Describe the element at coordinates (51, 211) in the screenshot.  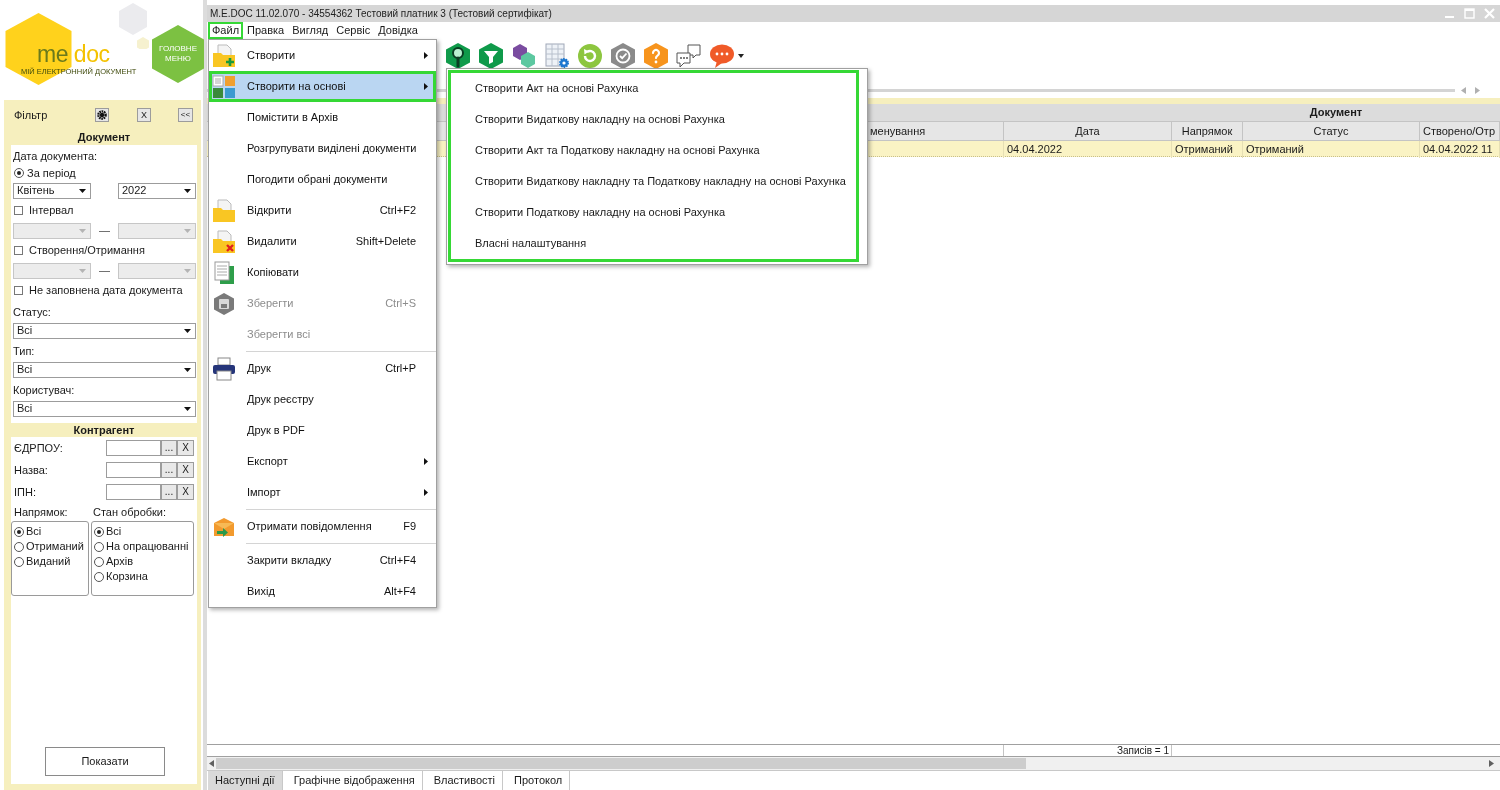
I see `checkbox-label: Інтервал` at that location.